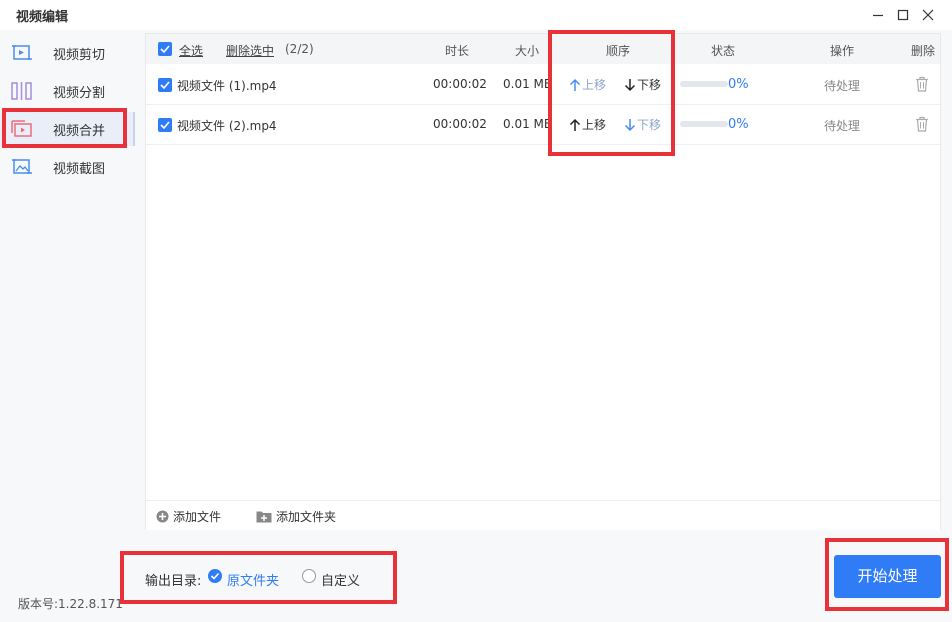  What do you see at coordinates (79, 169) in the screenshot?
I see `sidebar-item-label: 视频截图` at bounding box center [79, 169].